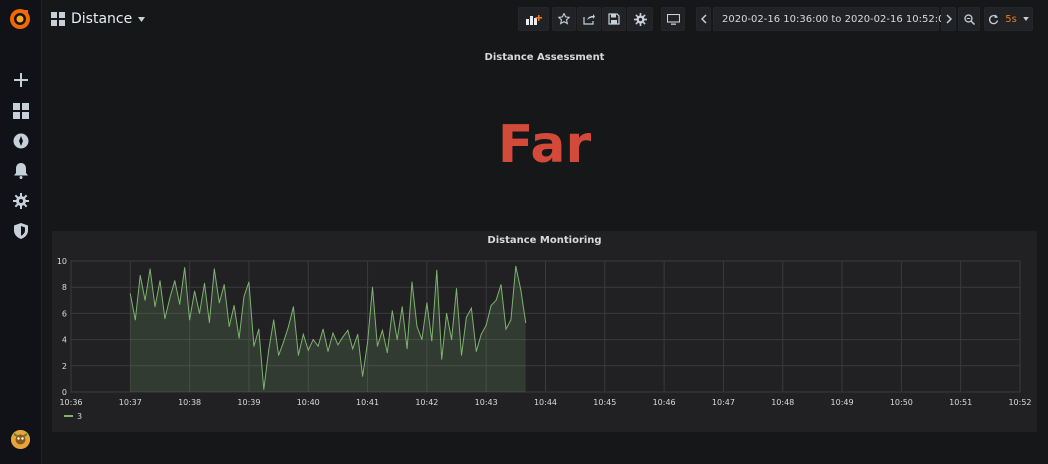 Image resolution: width=1048 pixels, height=464 pixels. I want to click on refresh-interval: 5s, so click(1011, 19).